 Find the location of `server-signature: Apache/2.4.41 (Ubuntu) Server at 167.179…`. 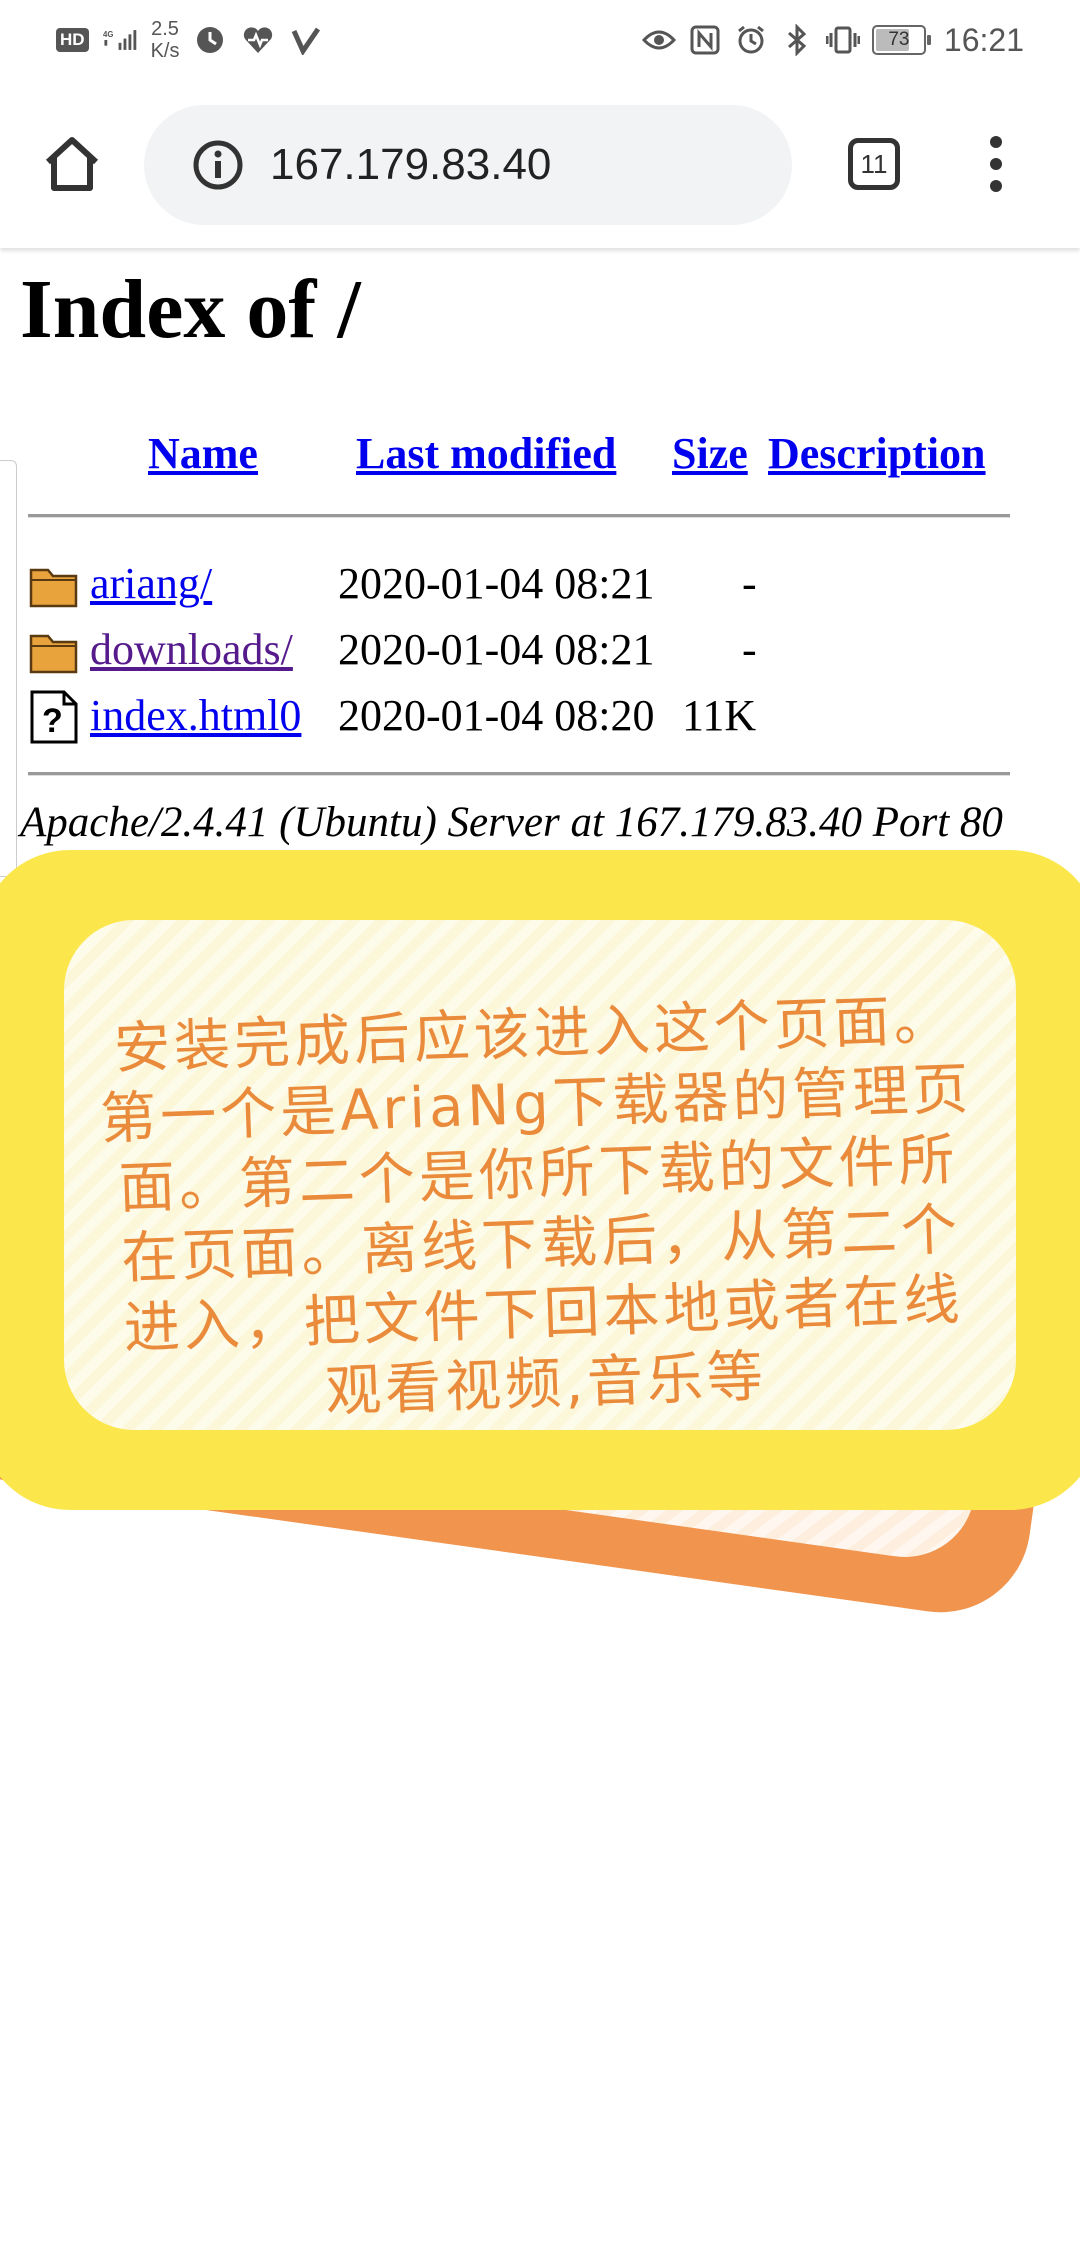

server-signature: Apache/2.4.41 (Ubuntu) Server at 167.179… is located at coordinates (511, 822).